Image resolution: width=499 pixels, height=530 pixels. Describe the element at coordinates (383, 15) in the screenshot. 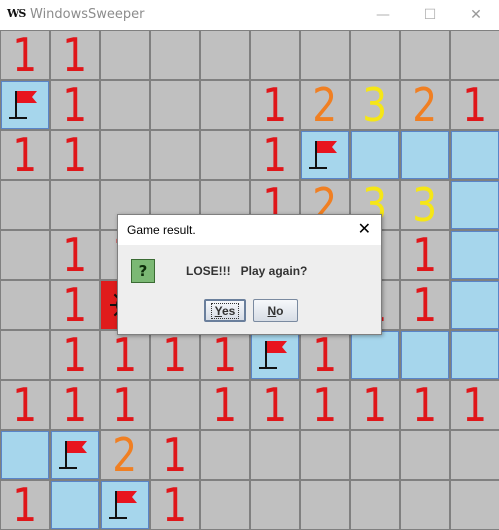

I see `minimize-button: —` at that location.